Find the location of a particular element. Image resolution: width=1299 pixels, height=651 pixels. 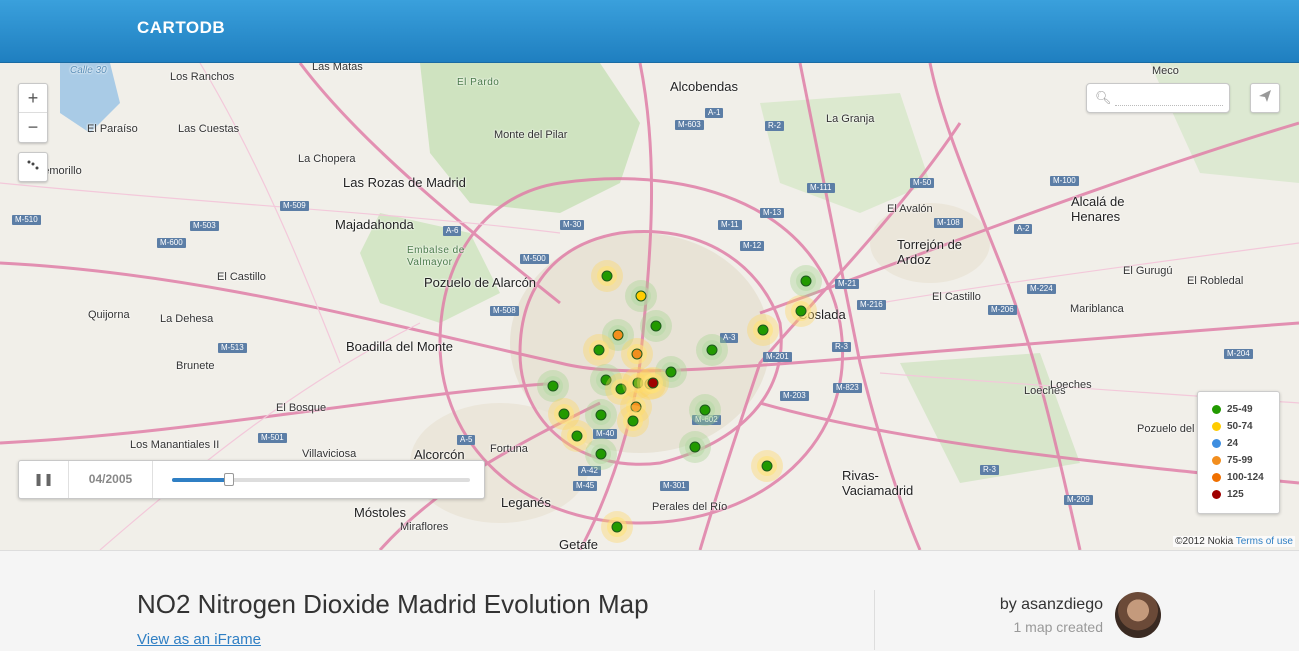

pause-icon: ❚❚ is located at coordinates (43, 479).